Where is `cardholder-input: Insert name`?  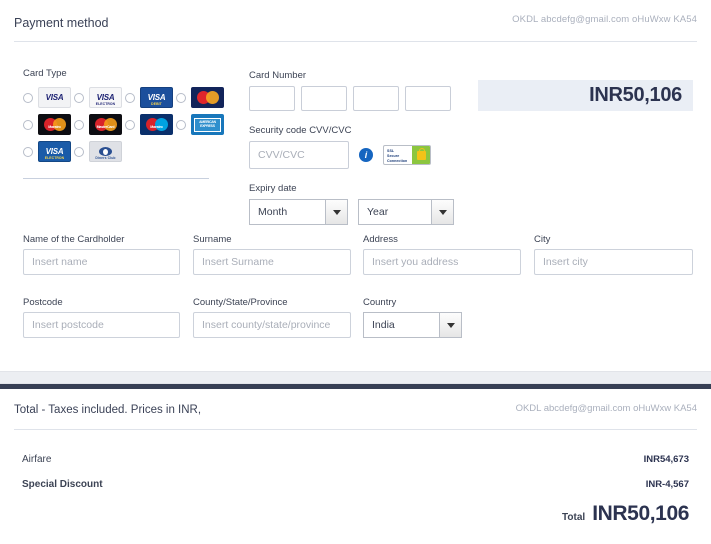 cardholder-input: Insert name is located at coordinates (101, 262).